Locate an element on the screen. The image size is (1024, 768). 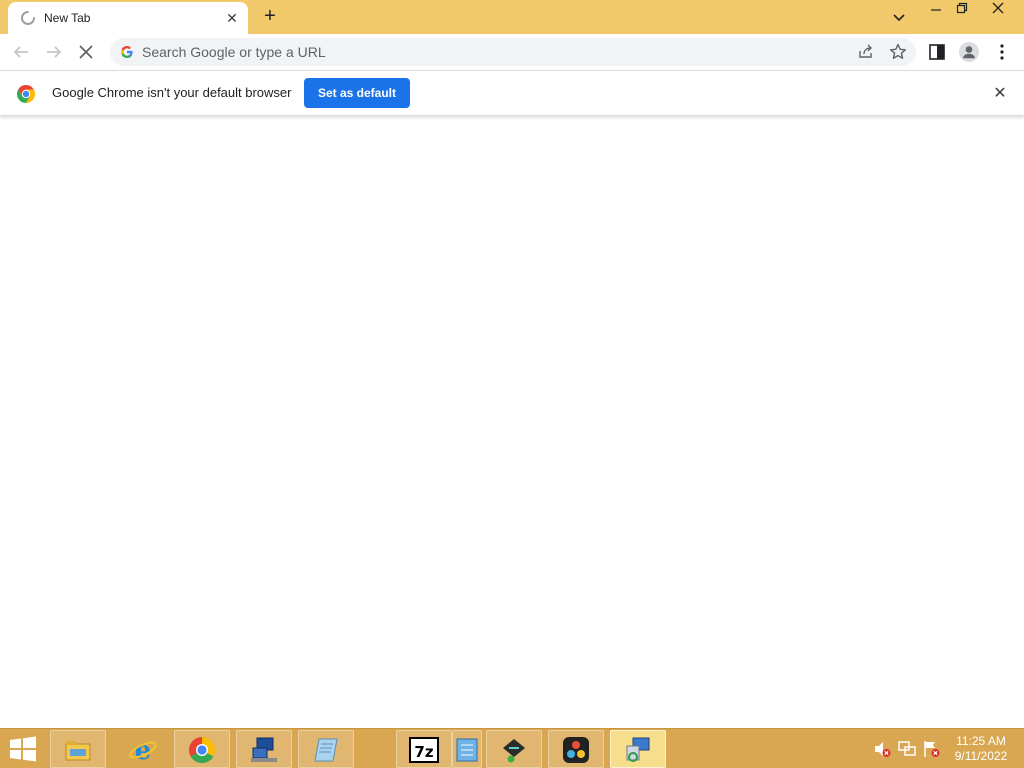
taskbar-7zip: 7z is located at coordinates (424, 749).